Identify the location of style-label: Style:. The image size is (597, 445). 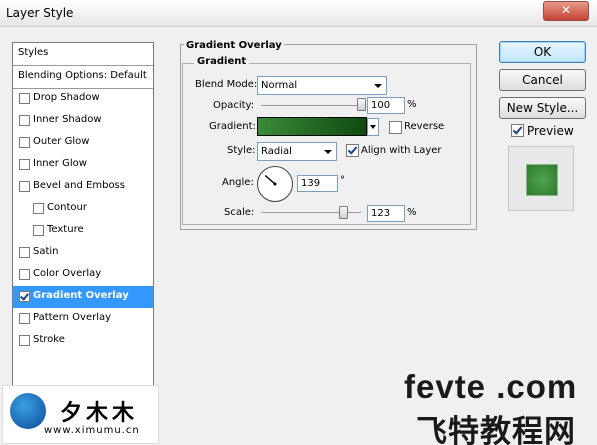
(241, 150).